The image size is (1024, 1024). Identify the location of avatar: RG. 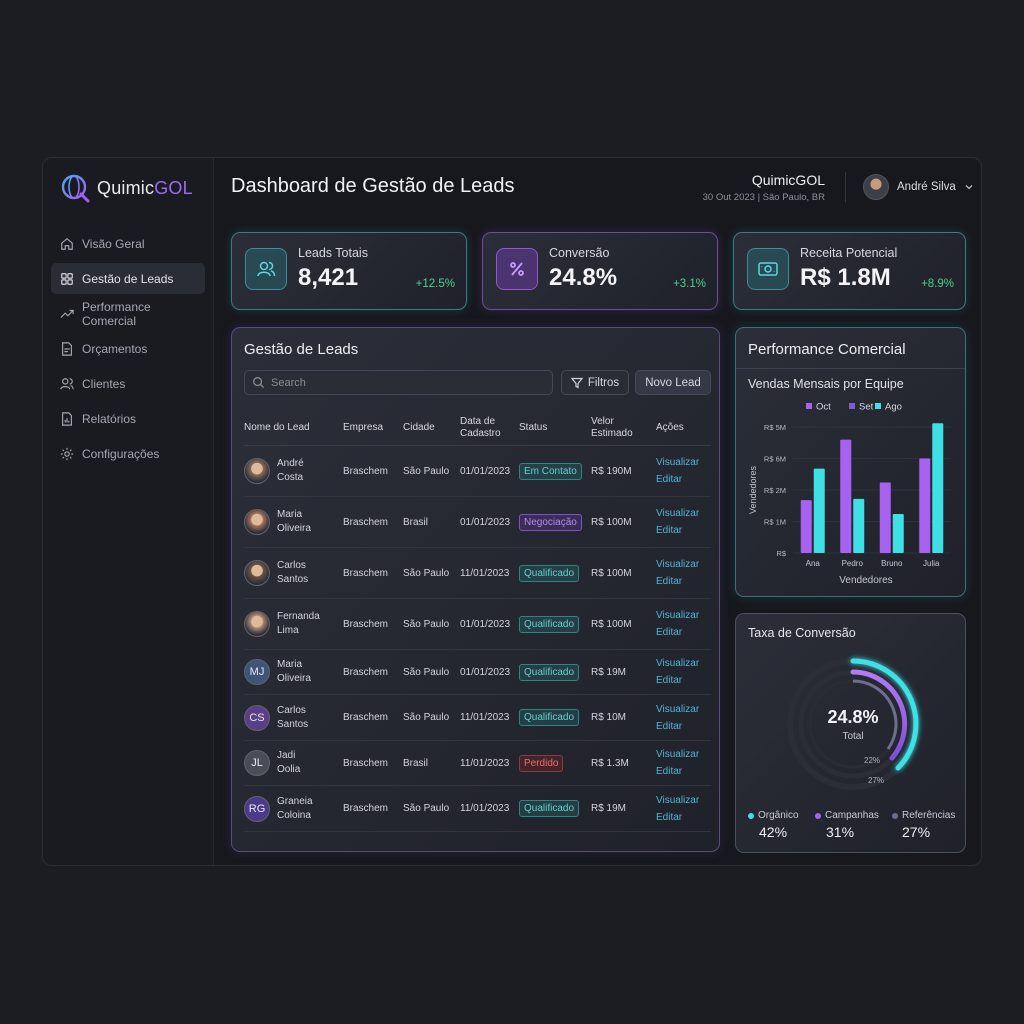
(257, 808).